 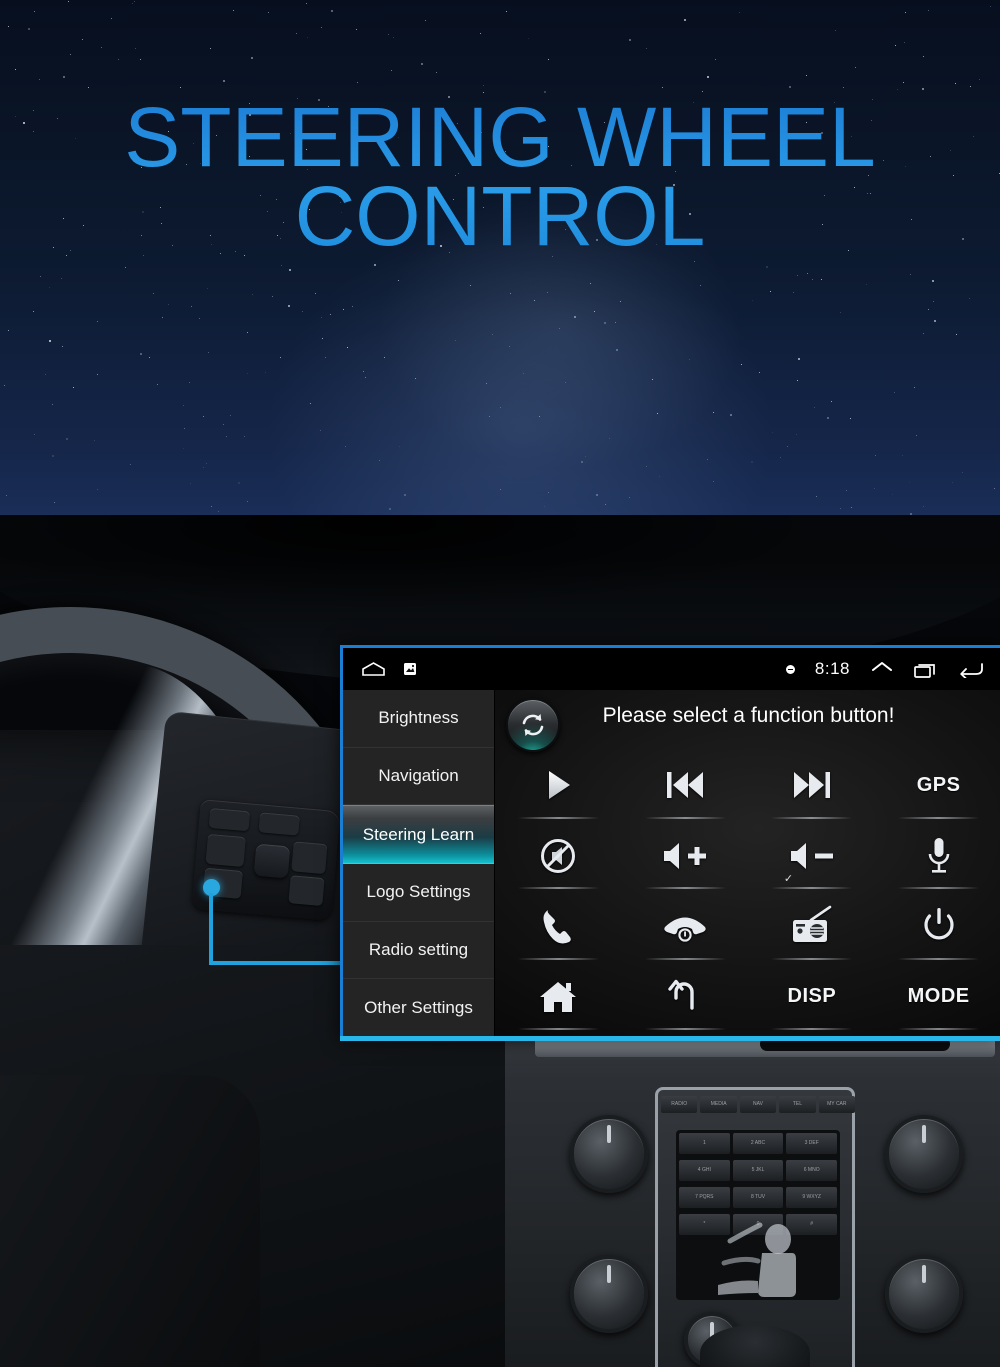 What do you see at coordinates (882, 669) in the screenshot?
I see `chevron-up-icon` at bounding box center [882, 669].